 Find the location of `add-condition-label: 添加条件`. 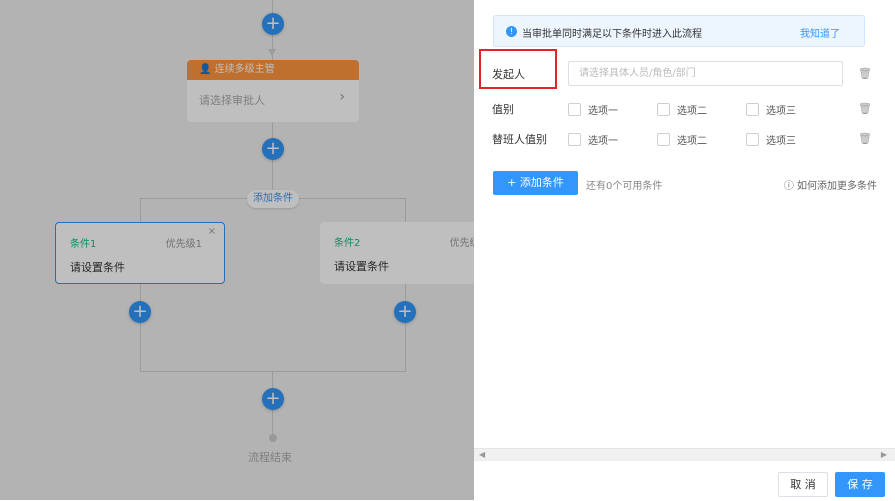

add-condition-label: 添加条件 is located at coordinates (541, 182).